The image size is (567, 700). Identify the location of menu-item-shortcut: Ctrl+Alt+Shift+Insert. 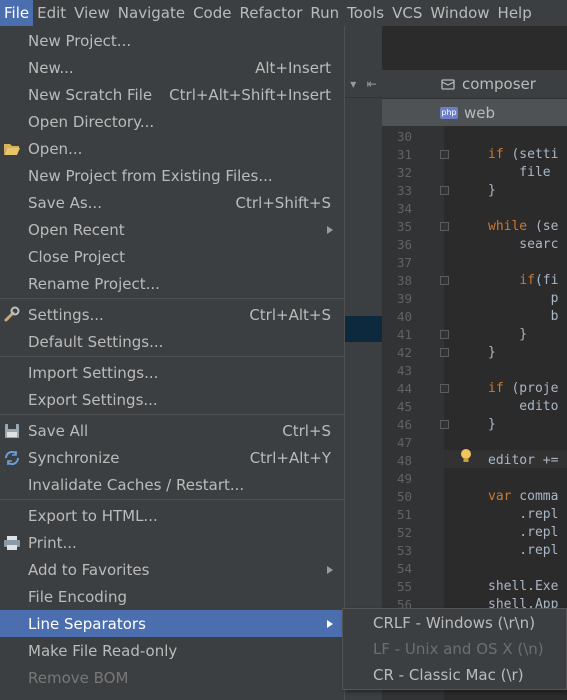
(250, 94).